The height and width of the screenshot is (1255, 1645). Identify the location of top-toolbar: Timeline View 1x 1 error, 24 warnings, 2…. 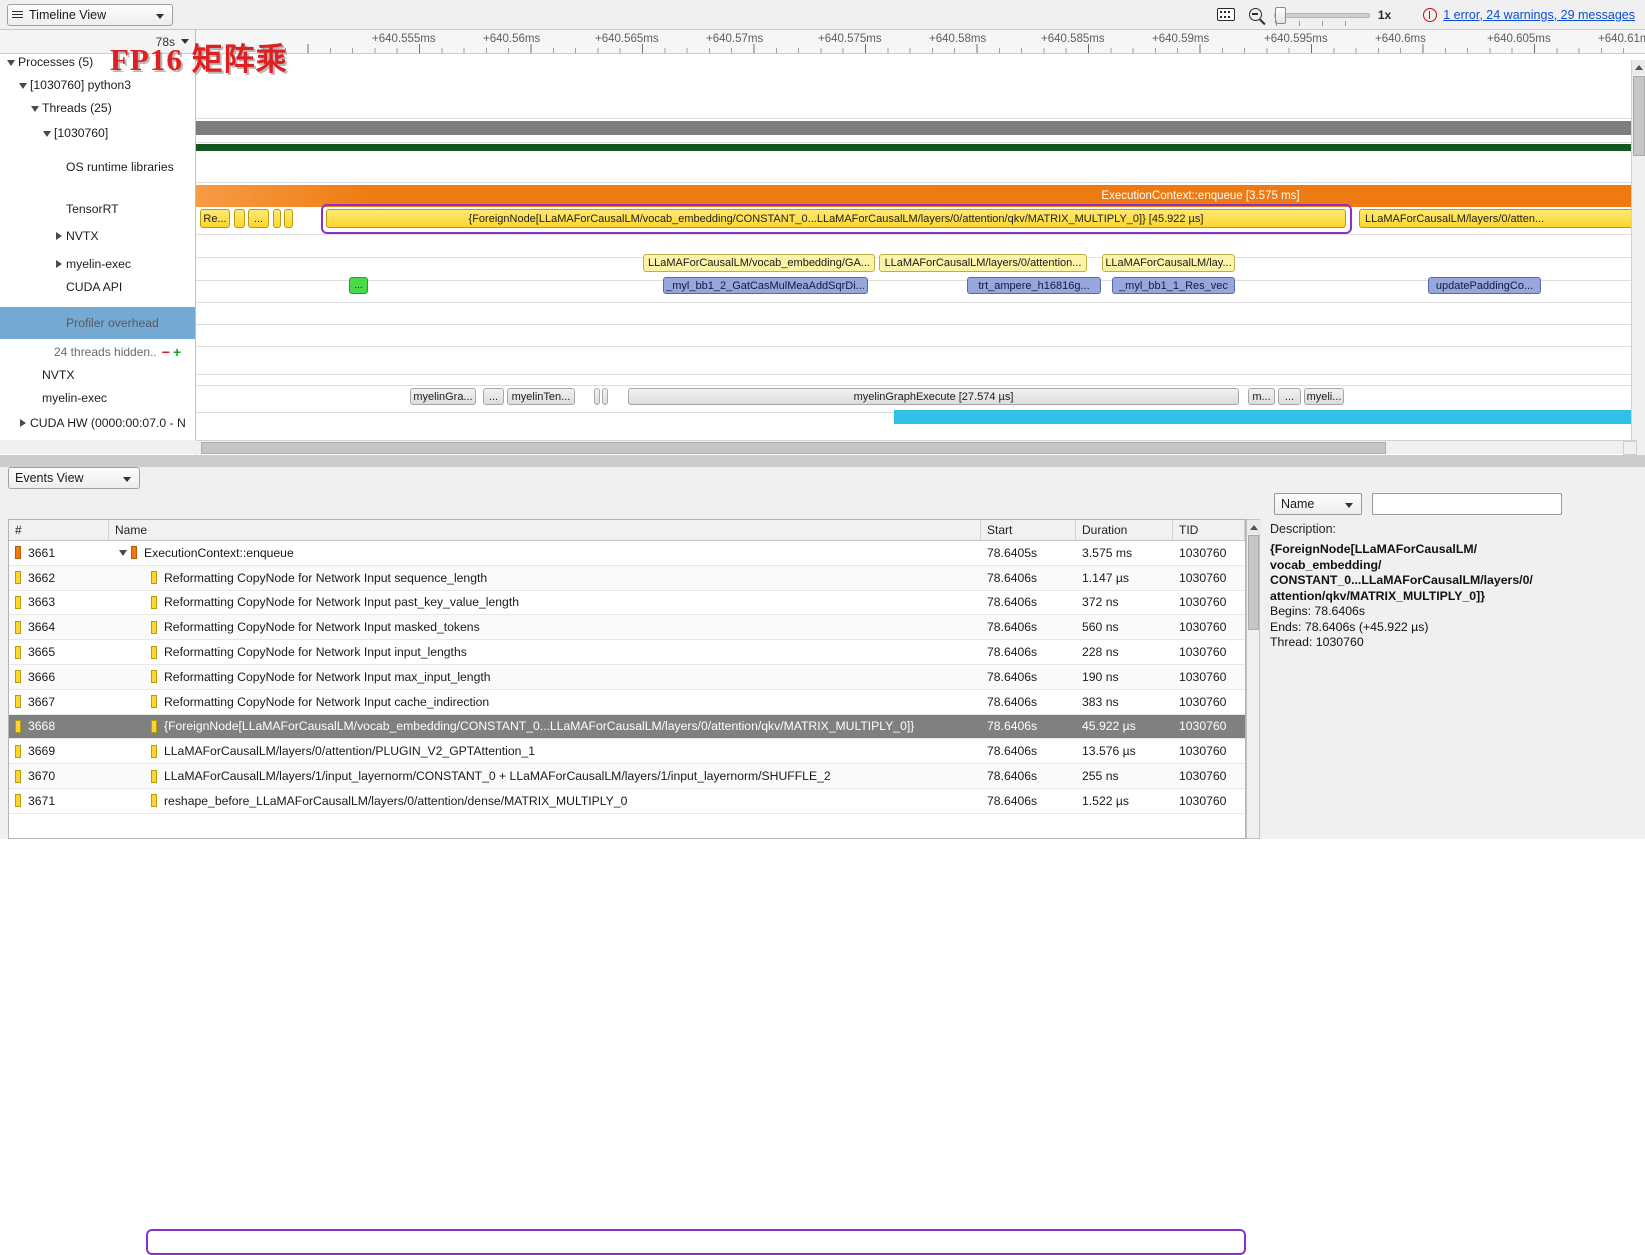
(822, 15).